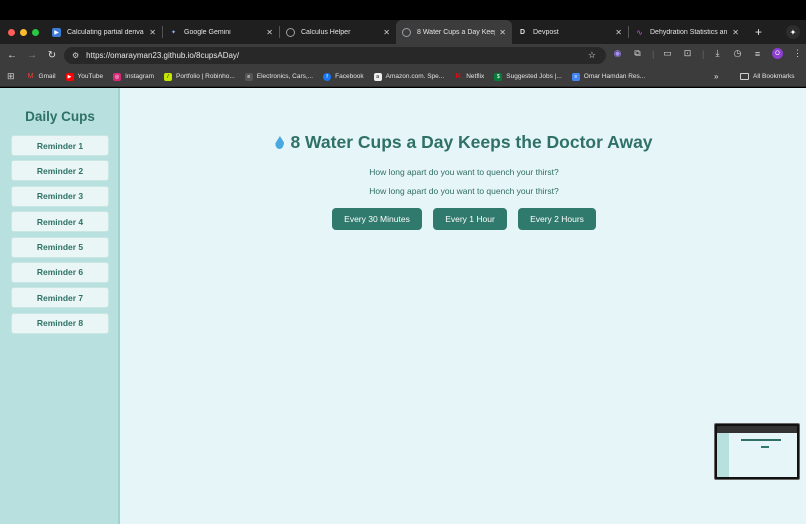 The height and width of the screenshot is (524, 806). What do you see at coordinates (207, 32) in the screenshot?
I see `tab-title: Google Gemini` at bounding box center [207, 32].